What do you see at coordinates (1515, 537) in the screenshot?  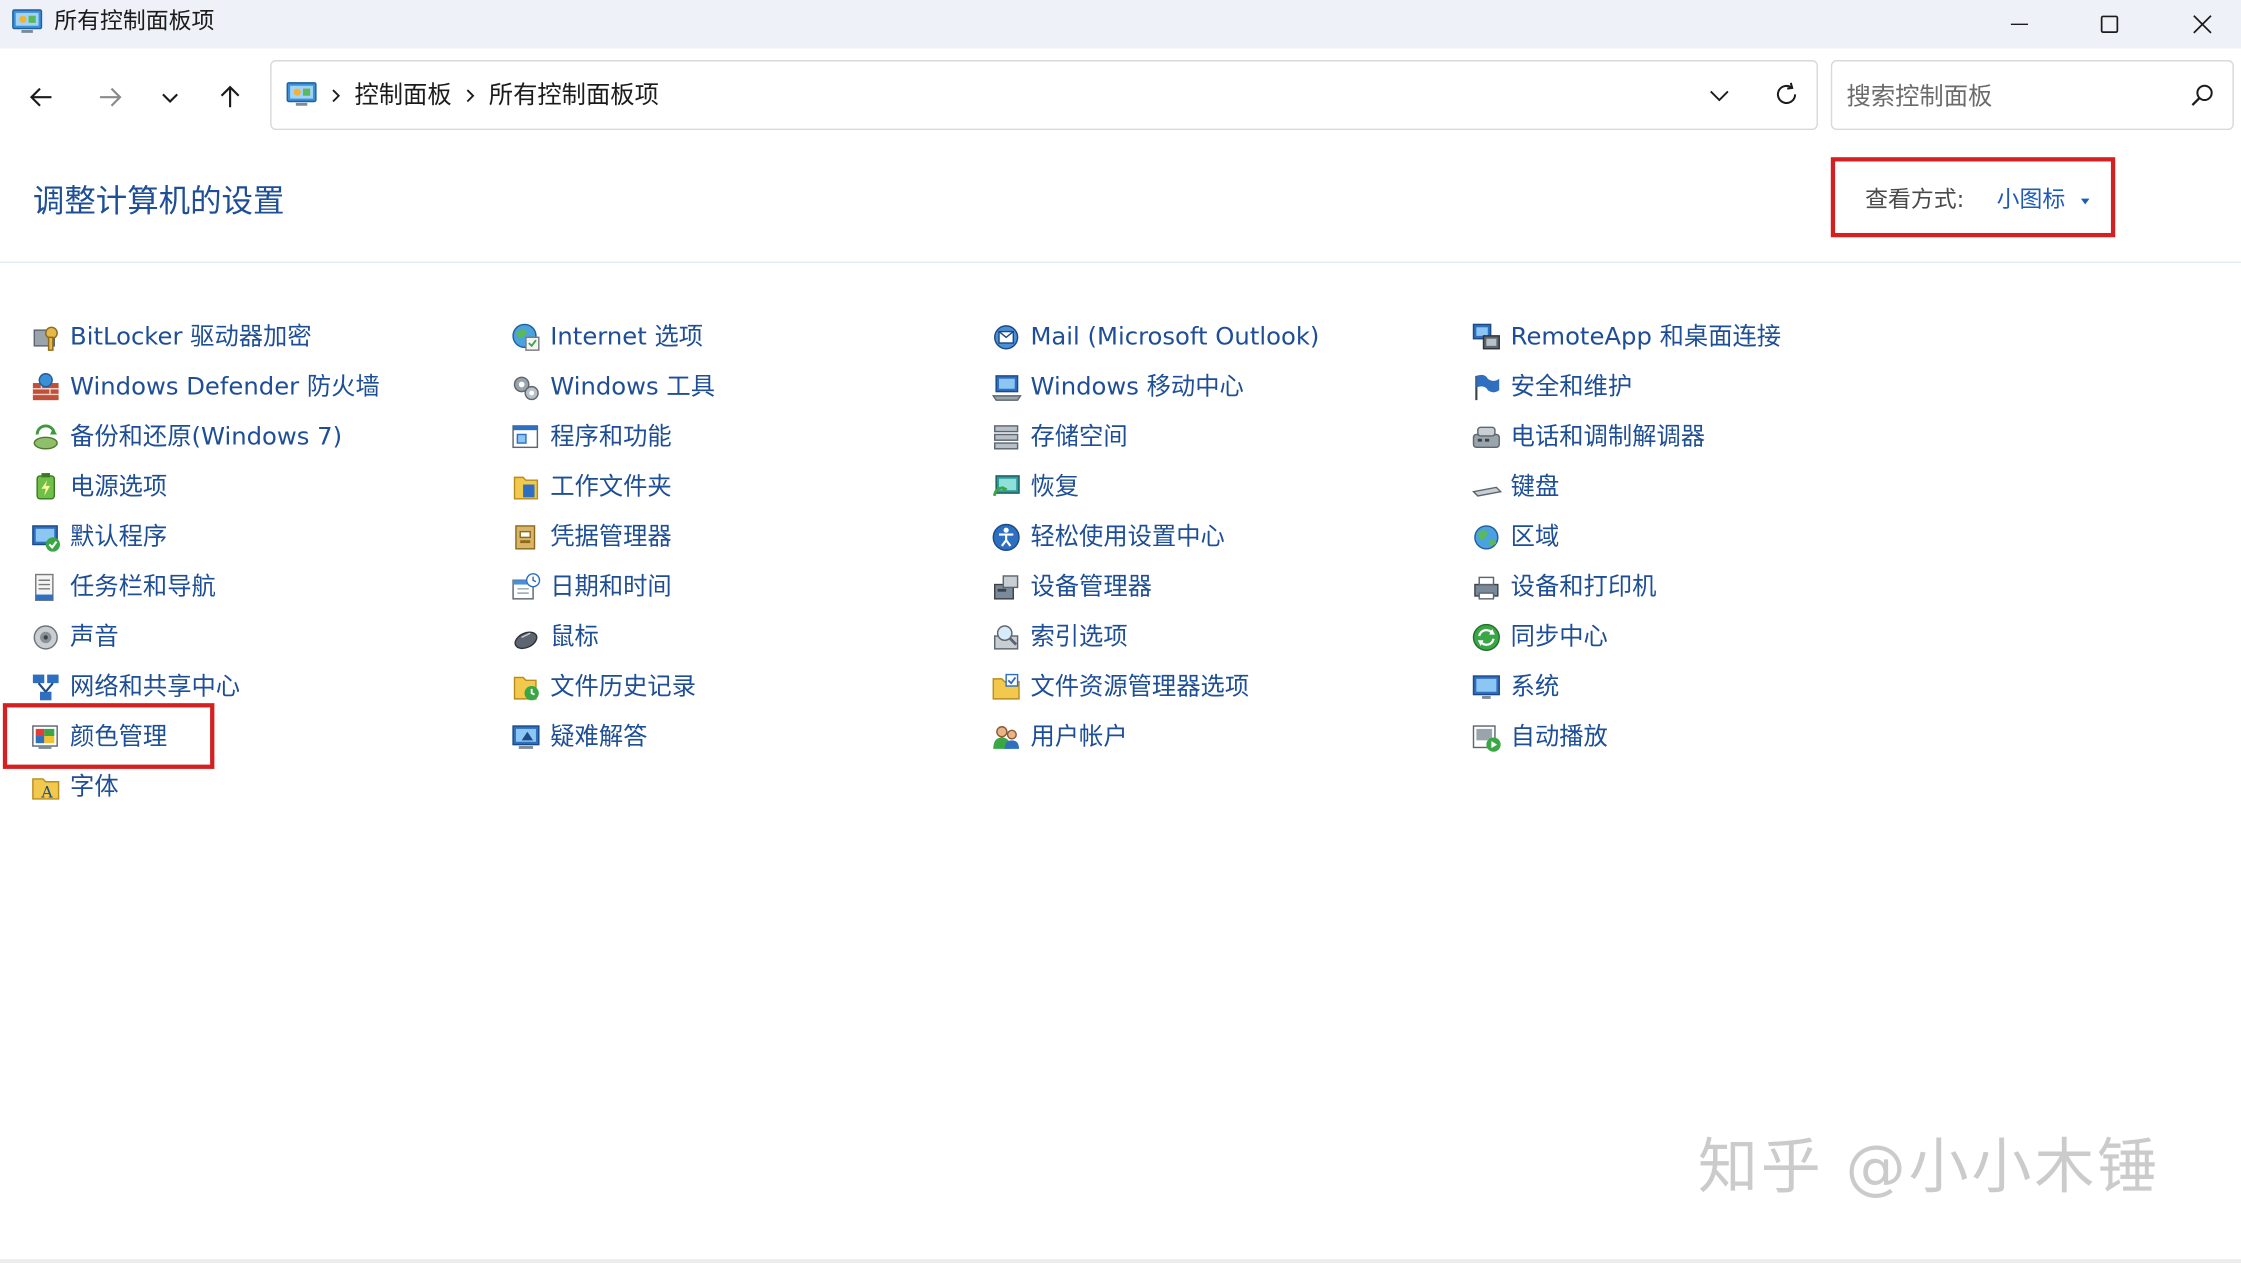 I see `item-region: 区域` at bounding box center [1515, 537].